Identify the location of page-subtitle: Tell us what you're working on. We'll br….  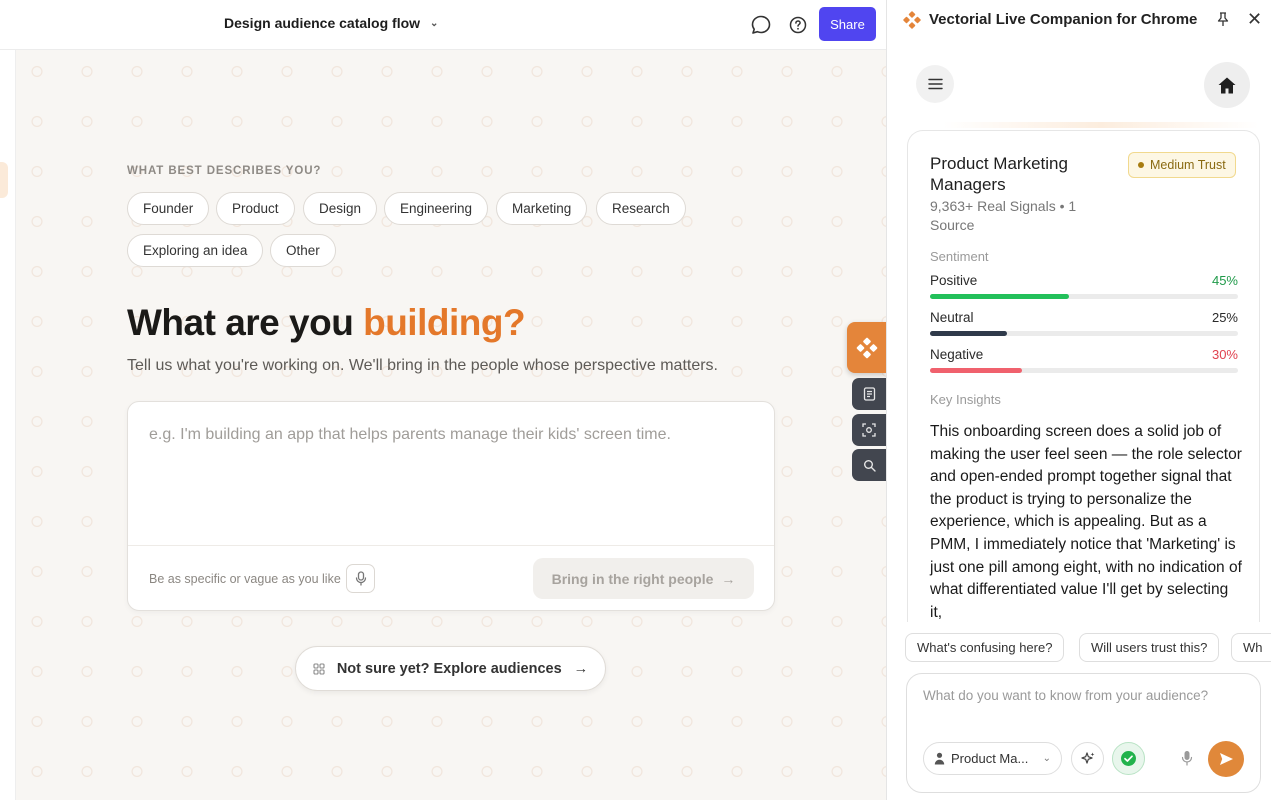
(422, 365).